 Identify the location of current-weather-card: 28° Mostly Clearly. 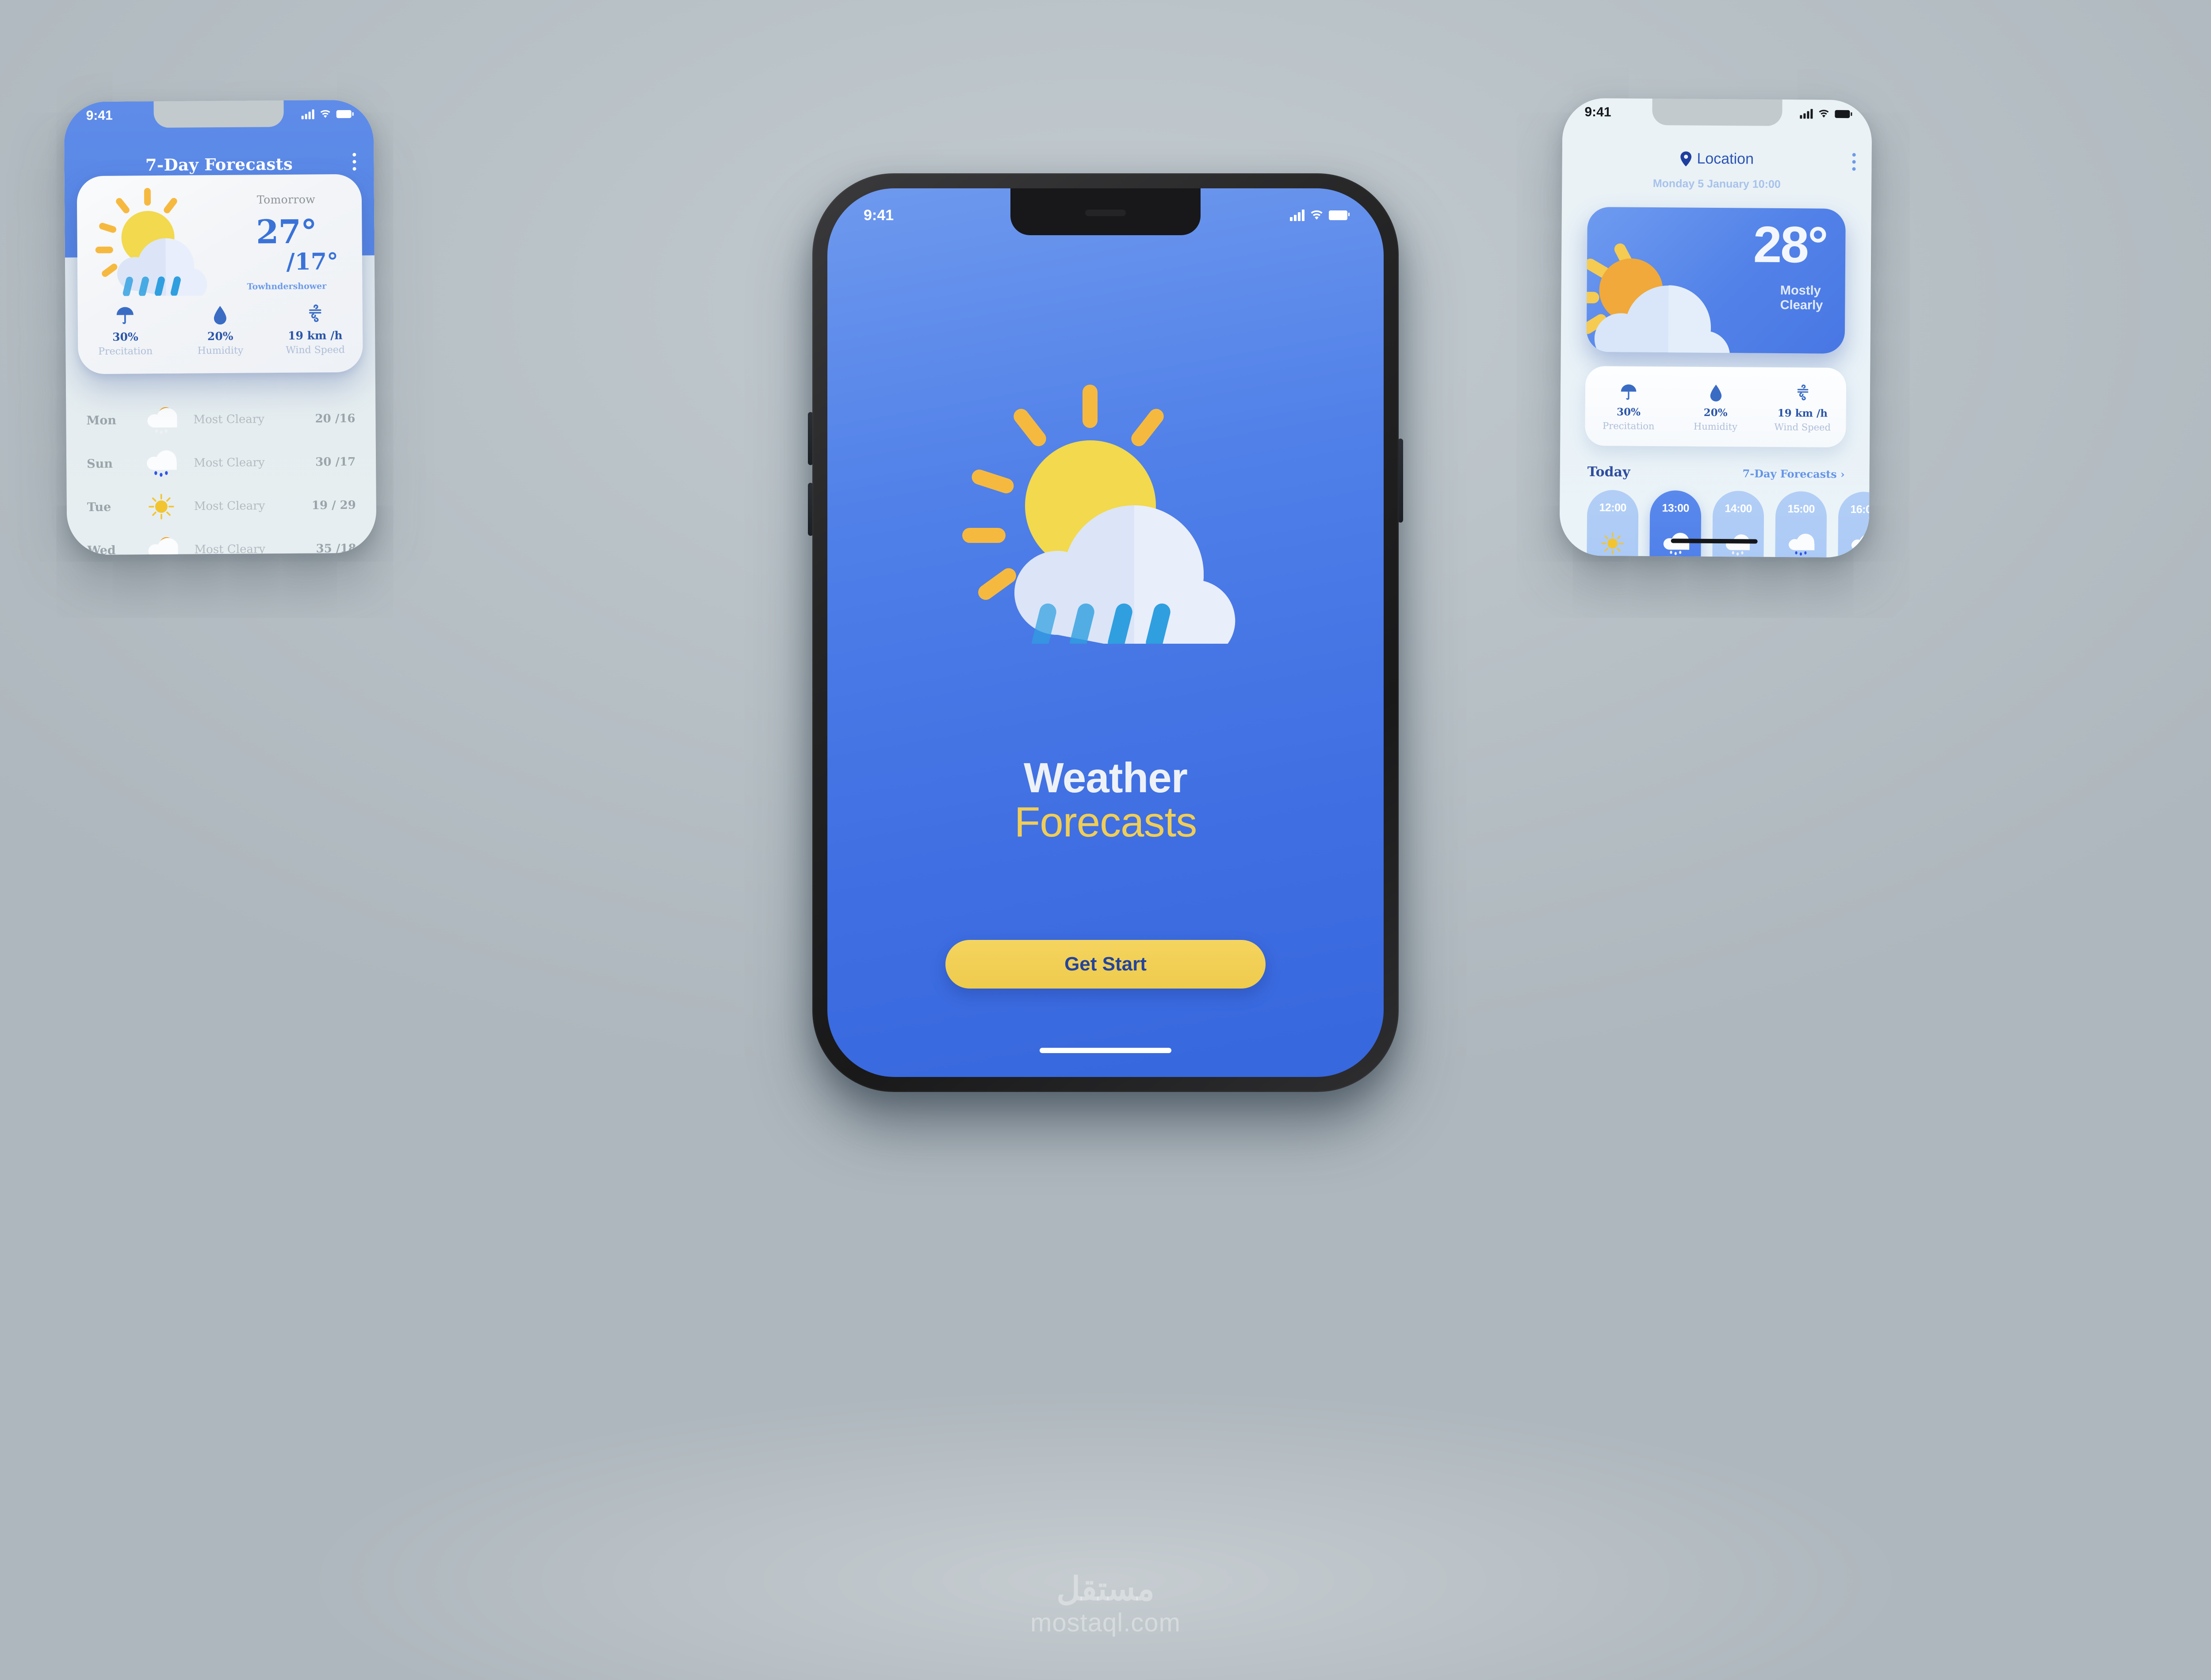
(1716, 280).